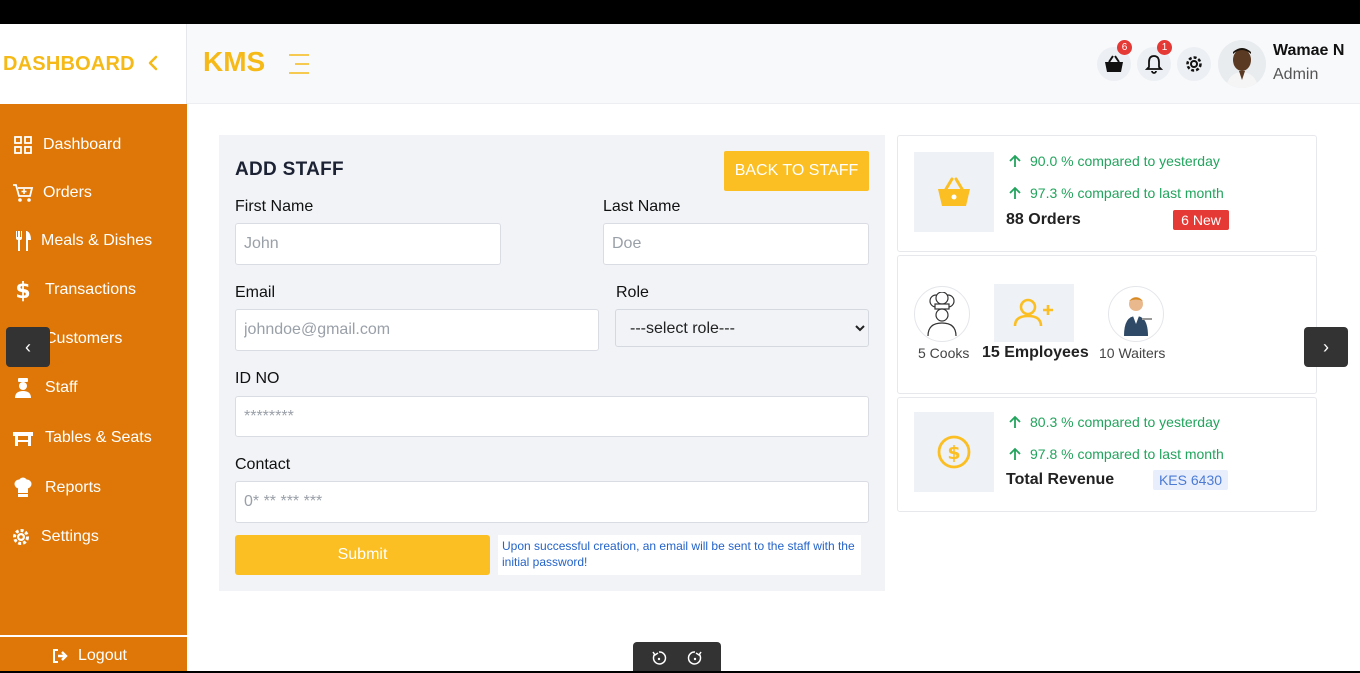 The width and height of the screenshot is (1360, 673). I want to click on sidebar-item-label: Settings, so click(70, 536).